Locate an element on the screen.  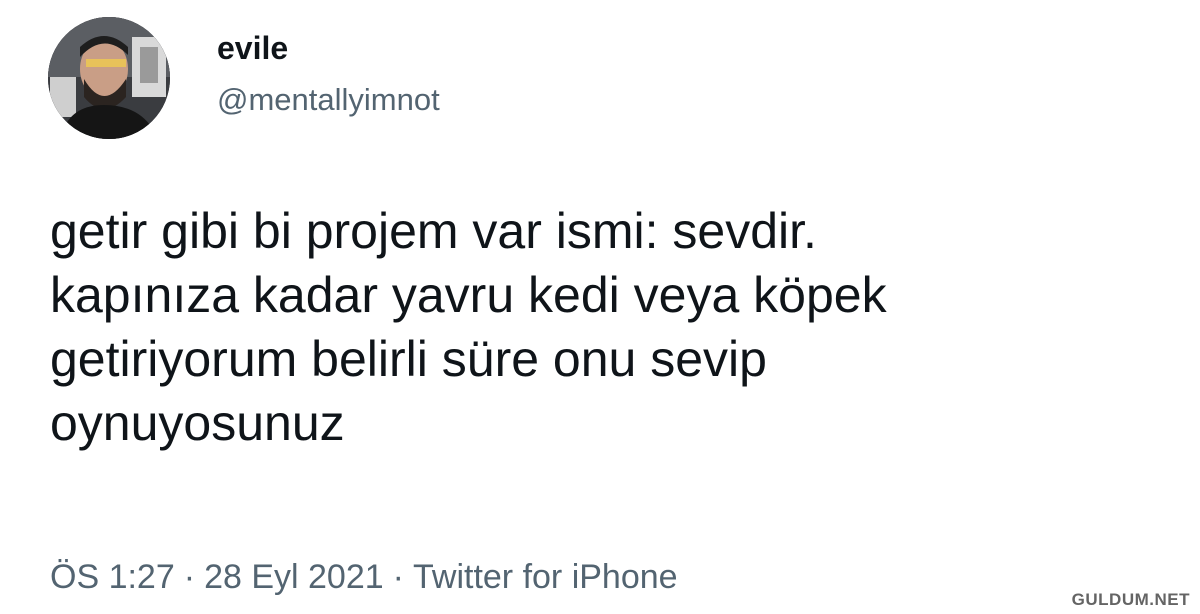
tweet-time: ÖS 1:27 is located at coordinates (112, 577).